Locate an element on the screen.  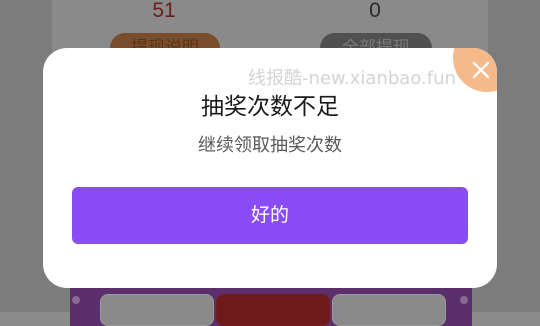
dialog-title: 抽奖次数不足 is located at coordinates (270, 107).